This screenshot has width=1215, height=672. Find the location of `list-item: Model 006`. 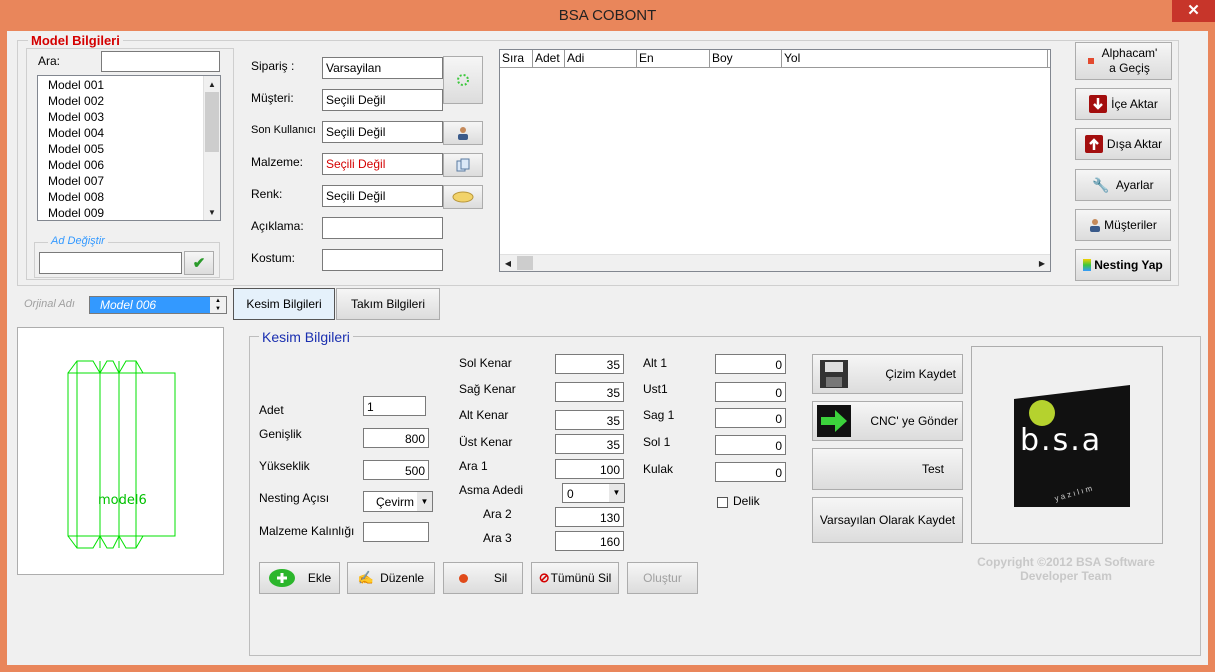

list-item: Model 006 is located at coordinates (121, 165).